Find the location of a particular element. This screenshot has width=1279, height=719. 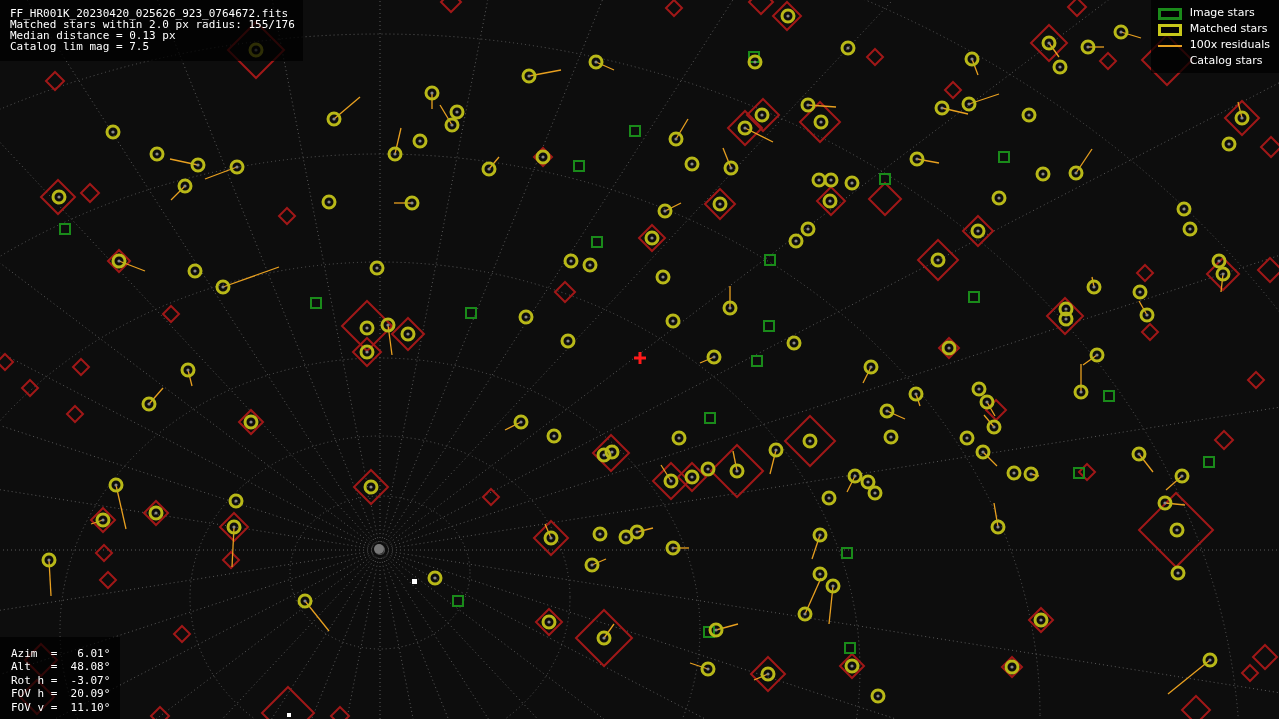

matched-star-swatch-icon is located at coordinates (1169, 29).